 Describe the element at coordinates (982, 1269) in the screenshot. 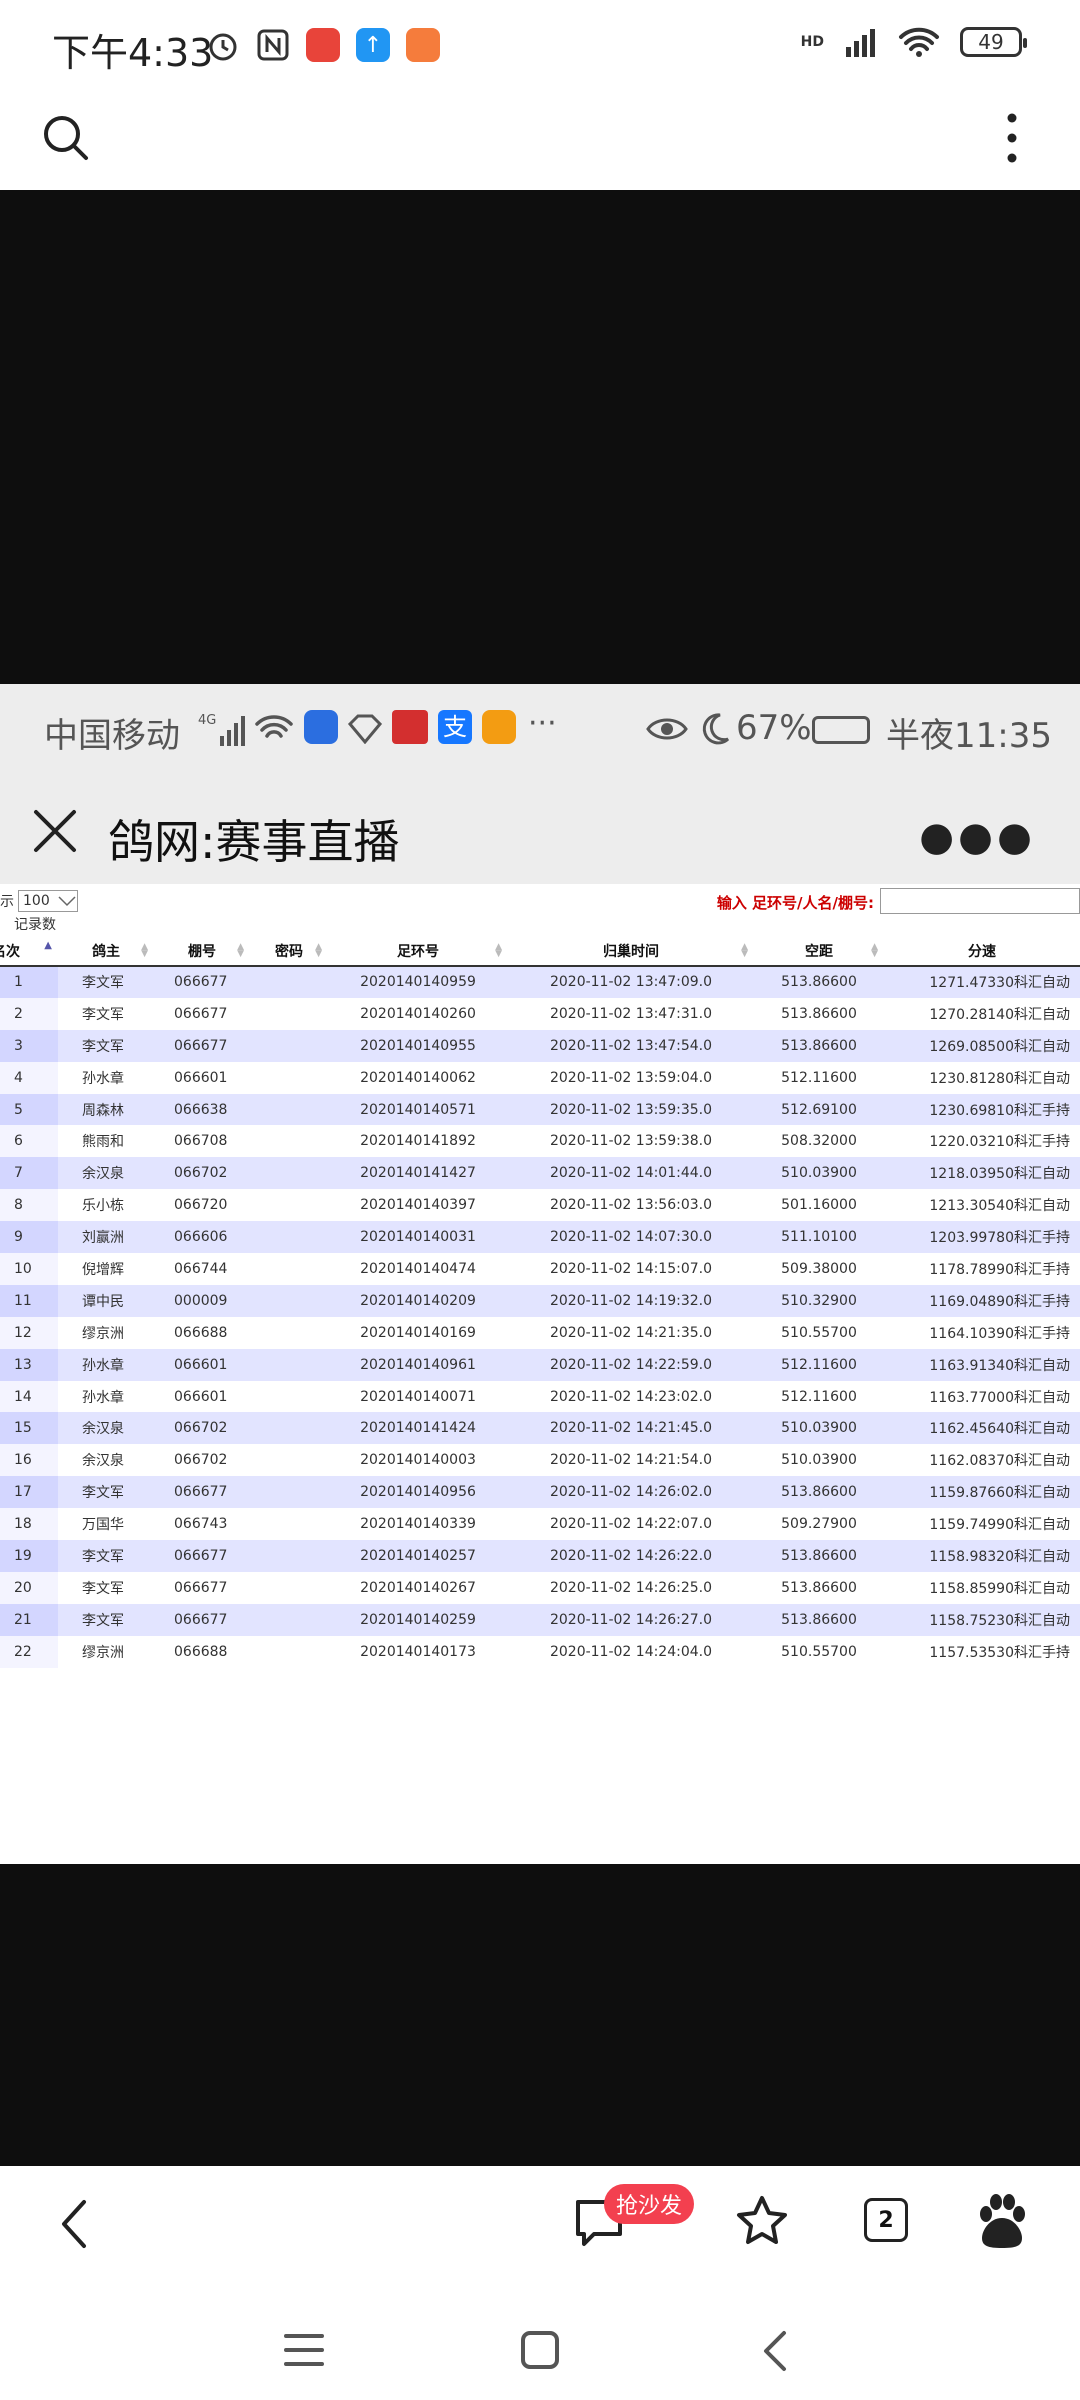

I see `speed-cell: 1178.78990科汇手持` at that location.